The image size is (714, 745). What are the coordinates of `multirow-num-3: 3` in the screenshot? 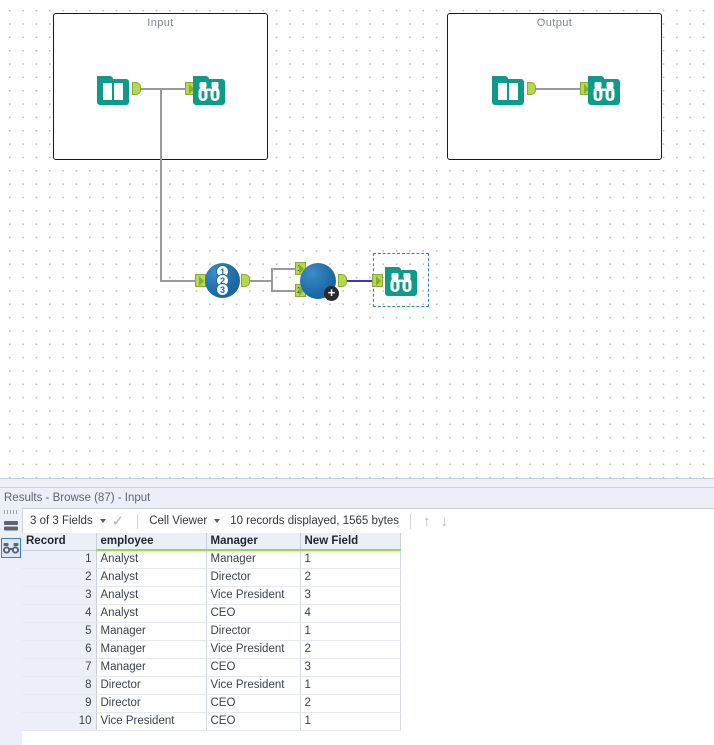 It's located at (222, 289).